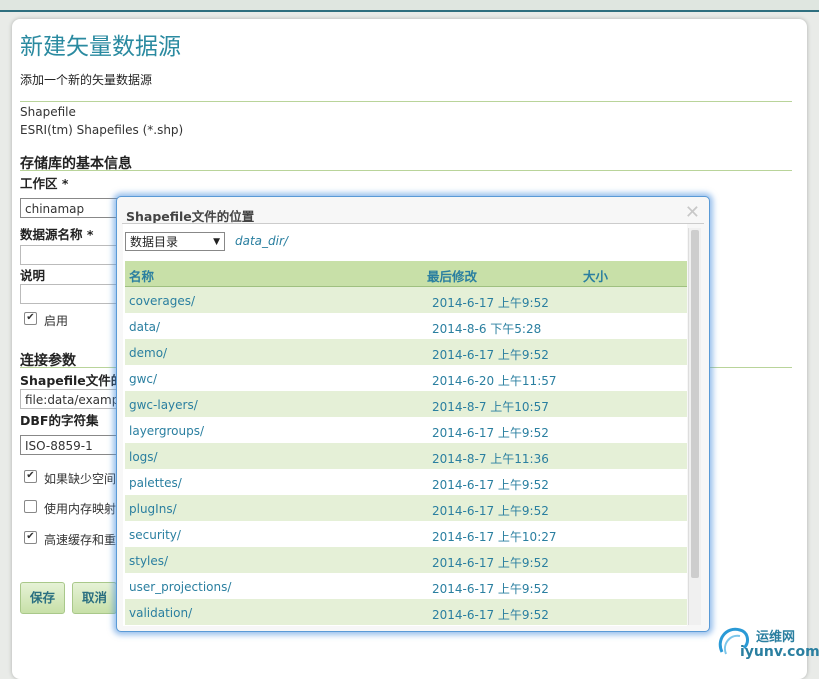  Describe the element at coordinates (406, 612) in the screenshot. I see `file-row: validation/2014-6-17 上午9:52` at that location.